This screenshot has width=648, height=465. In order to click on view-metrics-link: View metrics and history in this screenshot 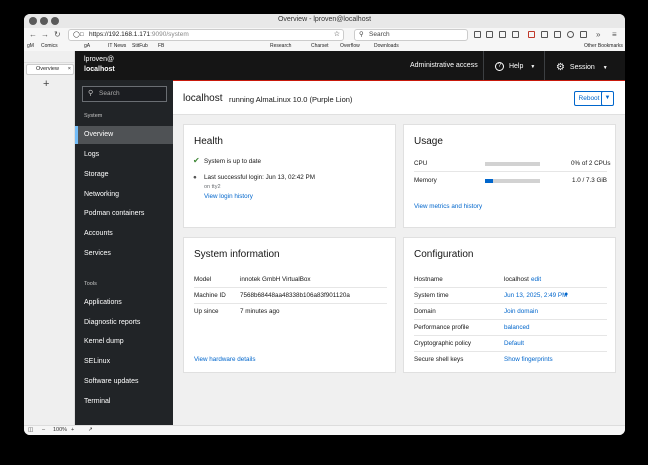, I will do `click(448, 206)`.